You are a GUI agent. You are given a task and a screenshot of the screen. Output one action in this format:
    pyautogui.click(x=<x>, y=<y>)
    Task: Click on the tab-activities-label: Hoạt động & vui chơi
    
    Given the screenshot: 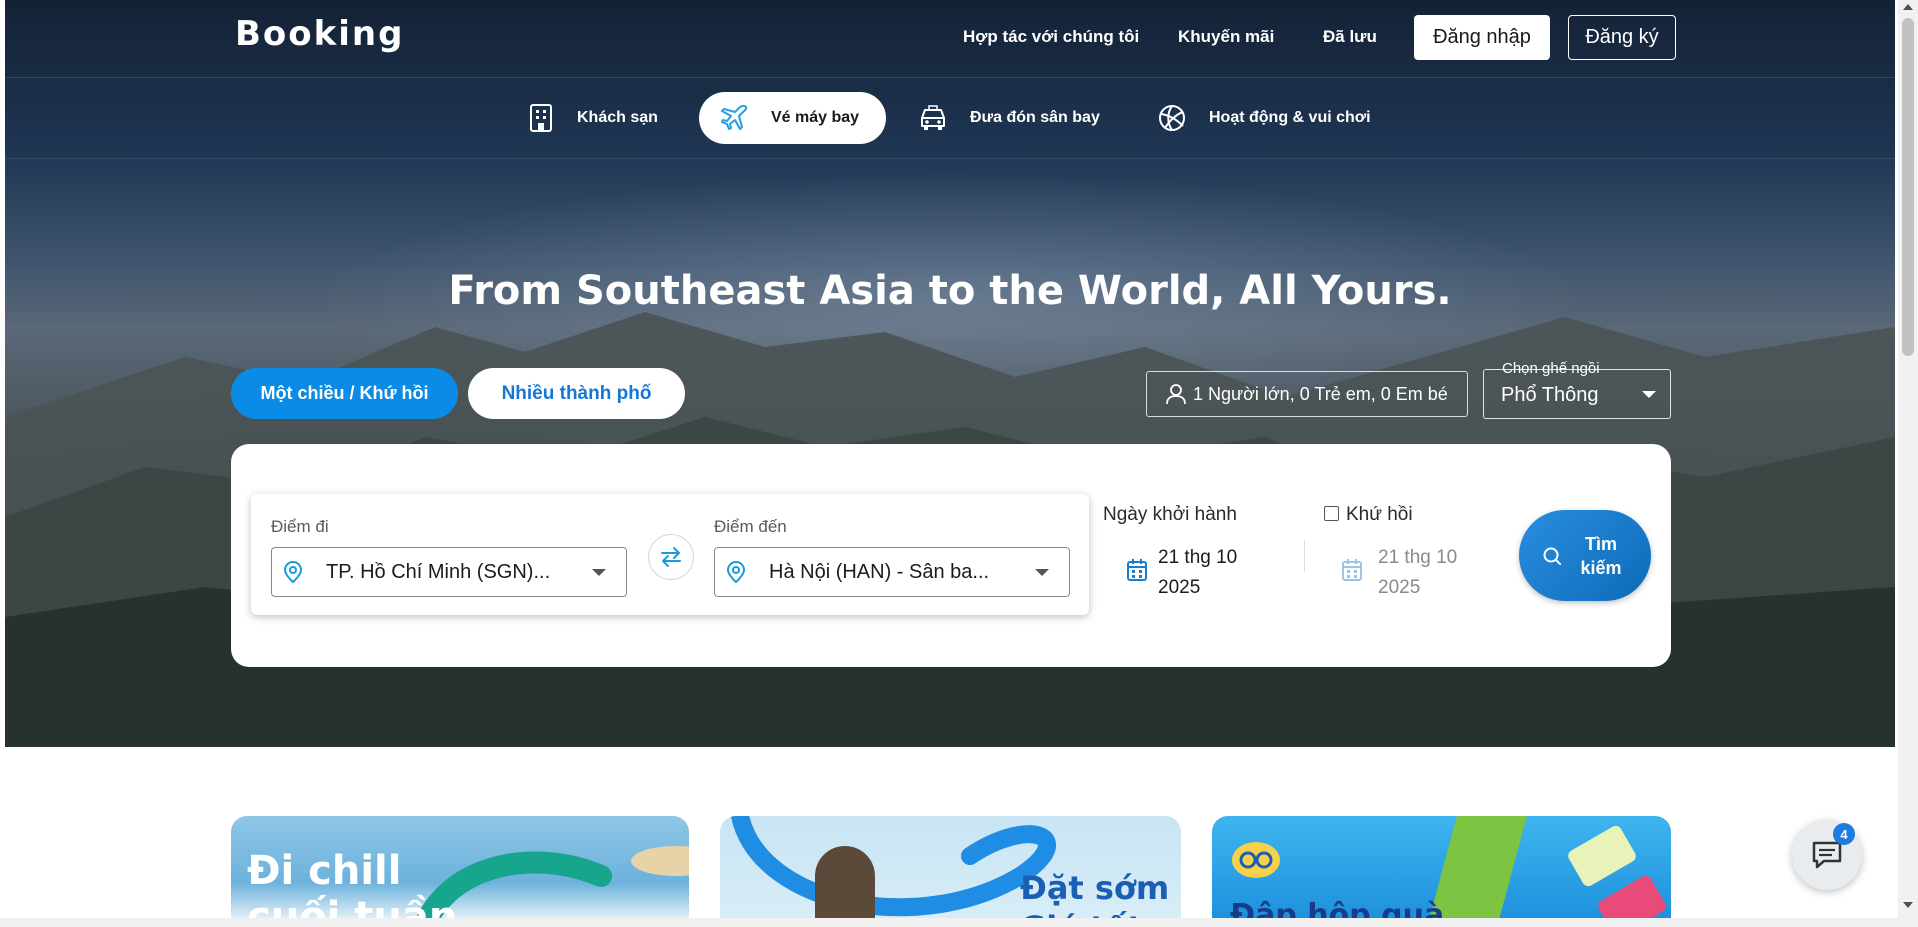 What is the action you would take?
    pyautogui.click(x=1290, y=117)
    